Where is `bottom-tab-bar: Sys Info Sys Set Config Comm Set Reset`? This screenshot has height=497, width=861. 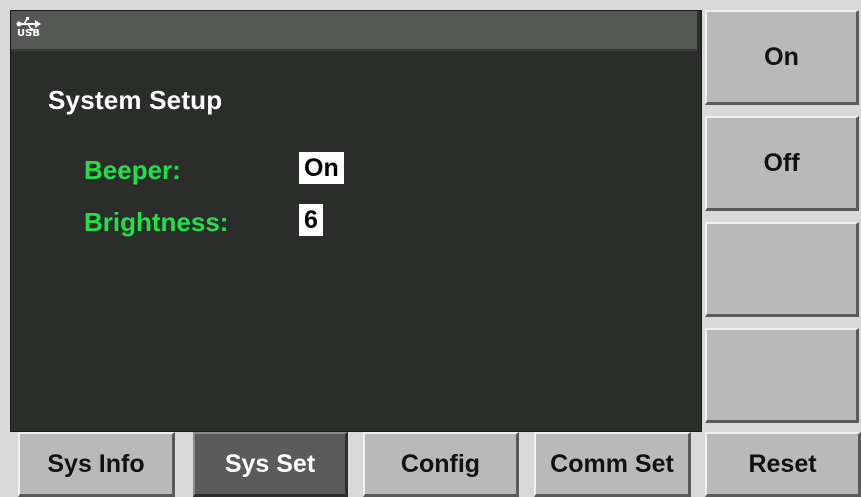
bottom-tab-bar: Sys Info Sys Set Config Comm Set Reset is located at coordinates (430, 464).